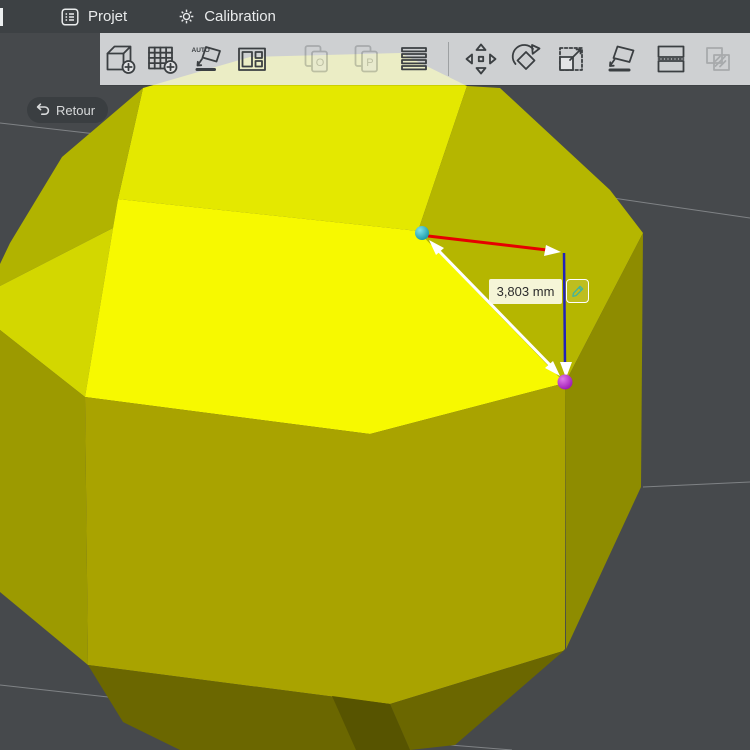  I want to click on place-on-face-icon, so click(621, 58).